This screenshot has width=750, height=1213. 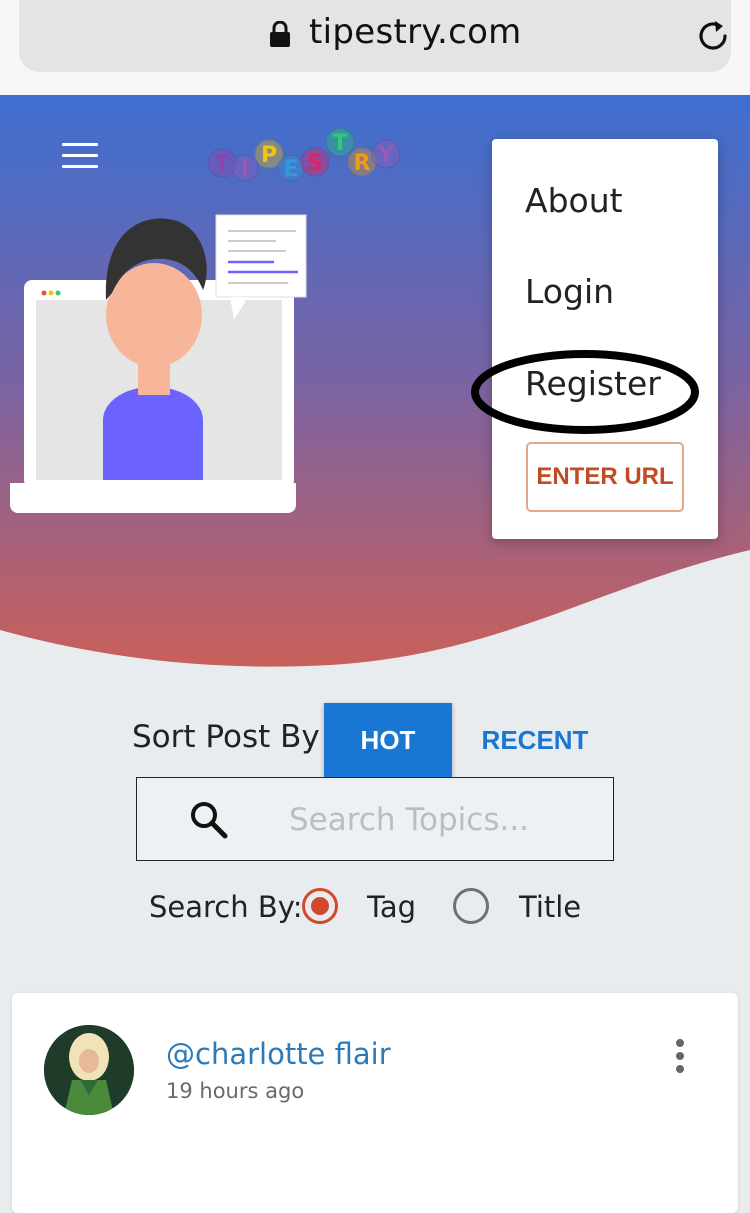 What do you see at coordinates (362, 163) in the screenshot?
I see `svg-text: R` at bounding box center [362, 163].